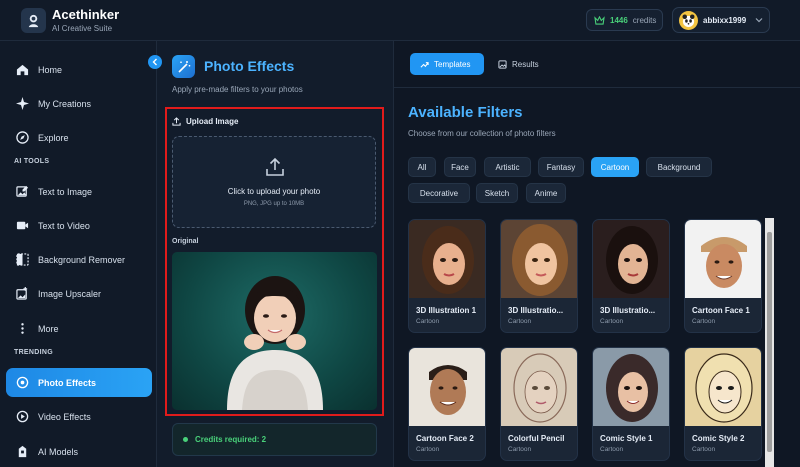 This screenshot has width=800, height=467. I want to click on filter-card: Cartoon Face 1 Cartoon, so click(723, 276).